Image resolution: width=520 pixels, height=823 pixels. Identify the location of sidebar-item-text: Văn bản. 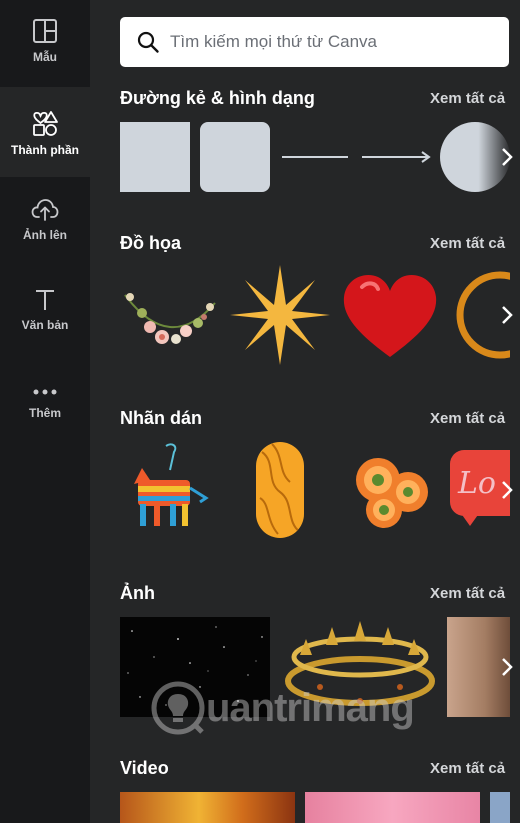
(45, 323).